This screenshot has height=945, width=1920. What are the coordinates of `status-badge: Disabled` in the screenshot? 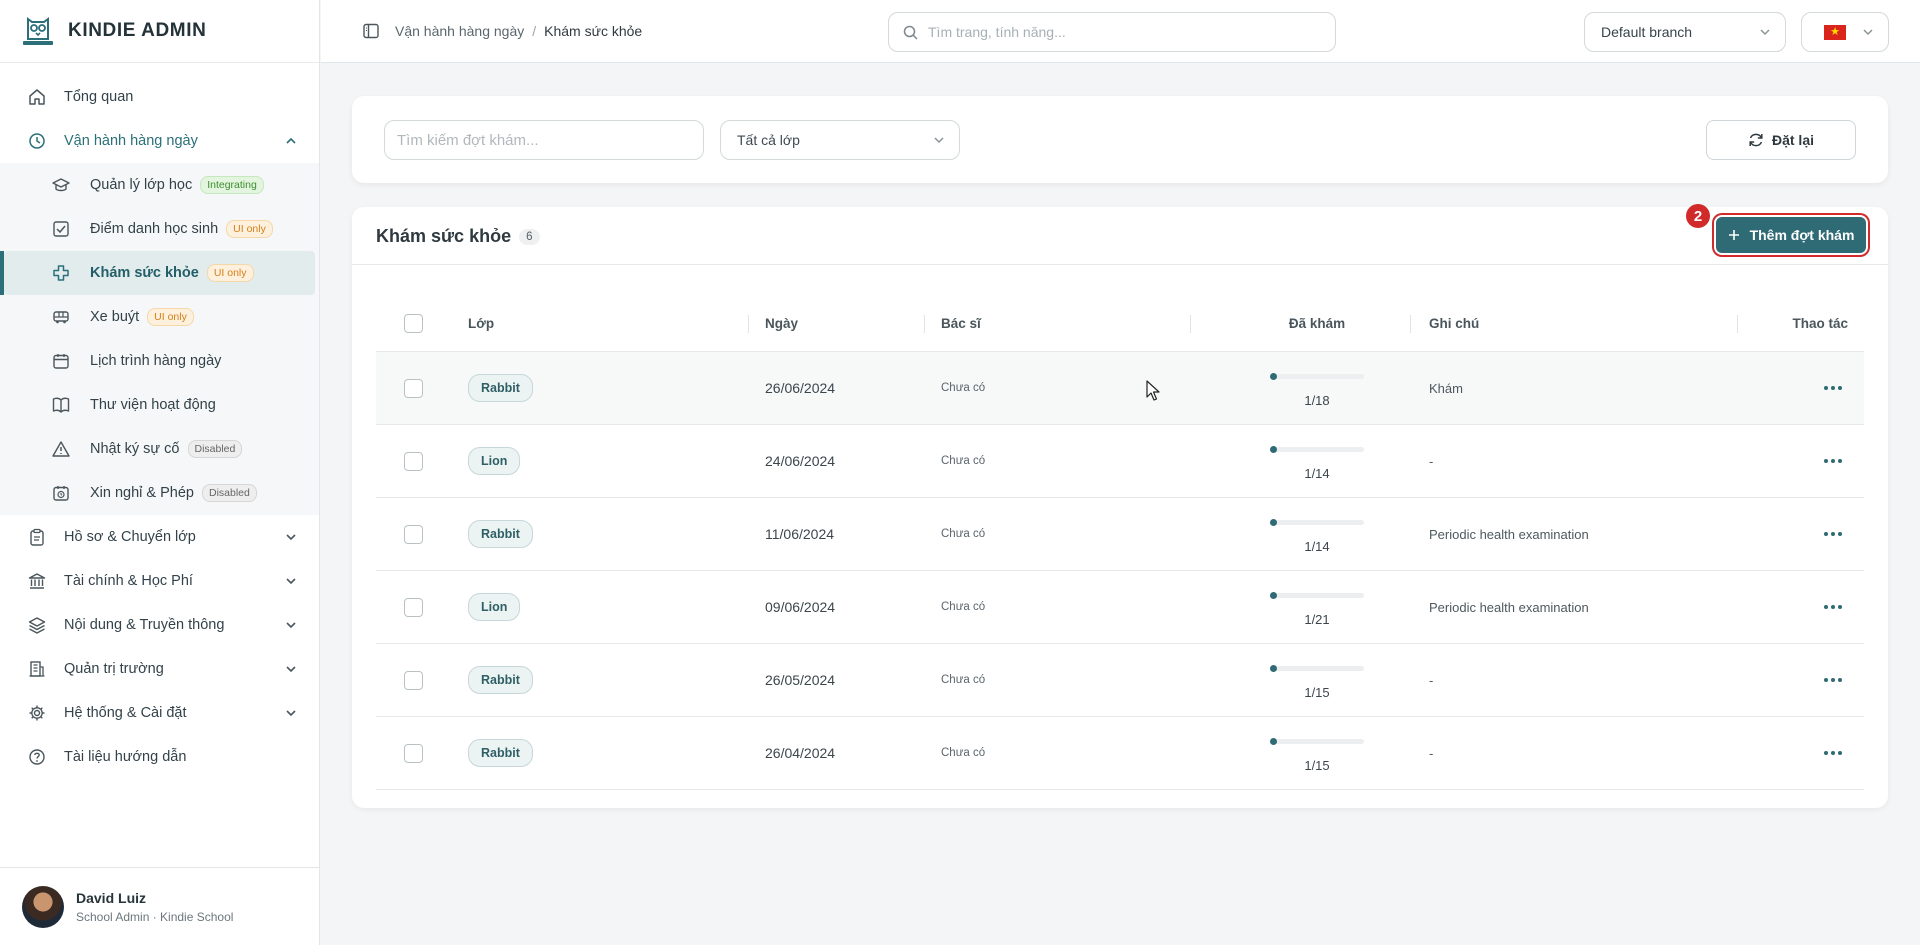 It's located at (229, 493).